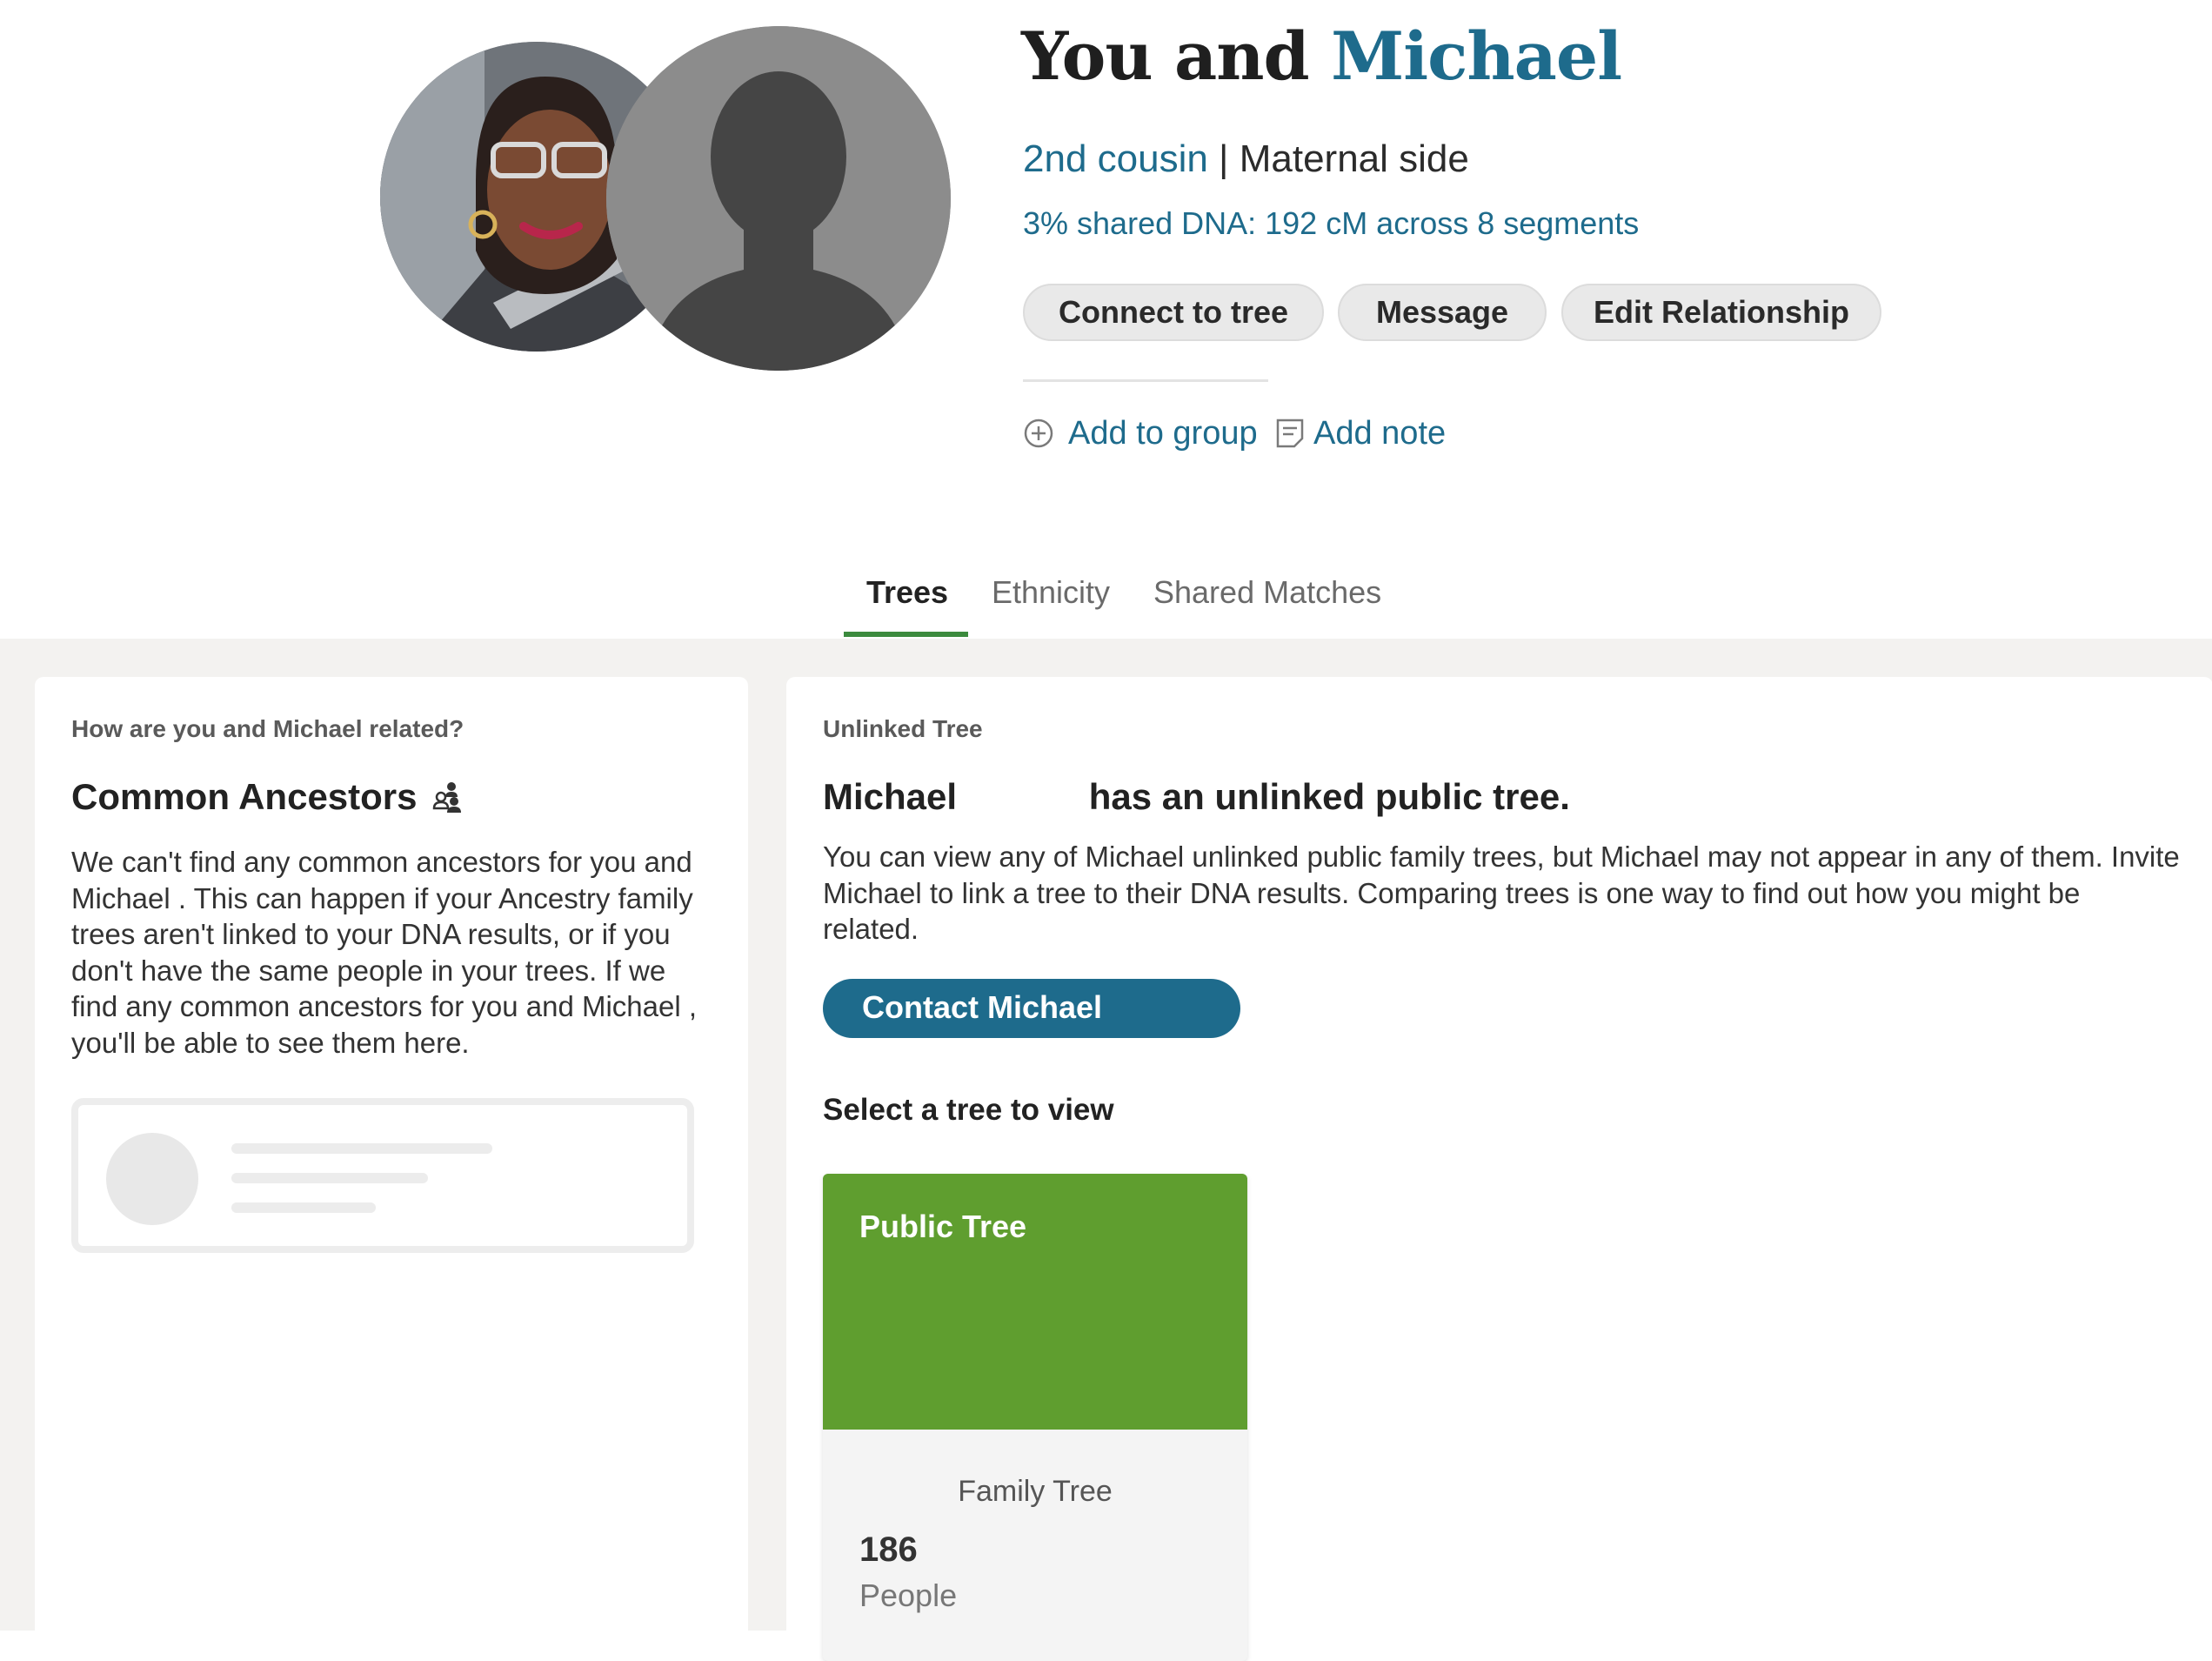 The height and width of the screenshot is (1661, 2212). I want to click on match-avatar, so click(778, 198).